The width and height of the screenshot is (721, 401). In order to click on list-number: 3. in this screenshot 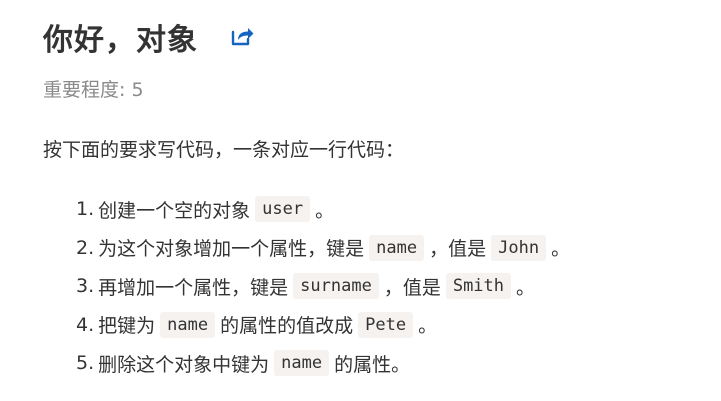, I will do `click(85, 286)`.